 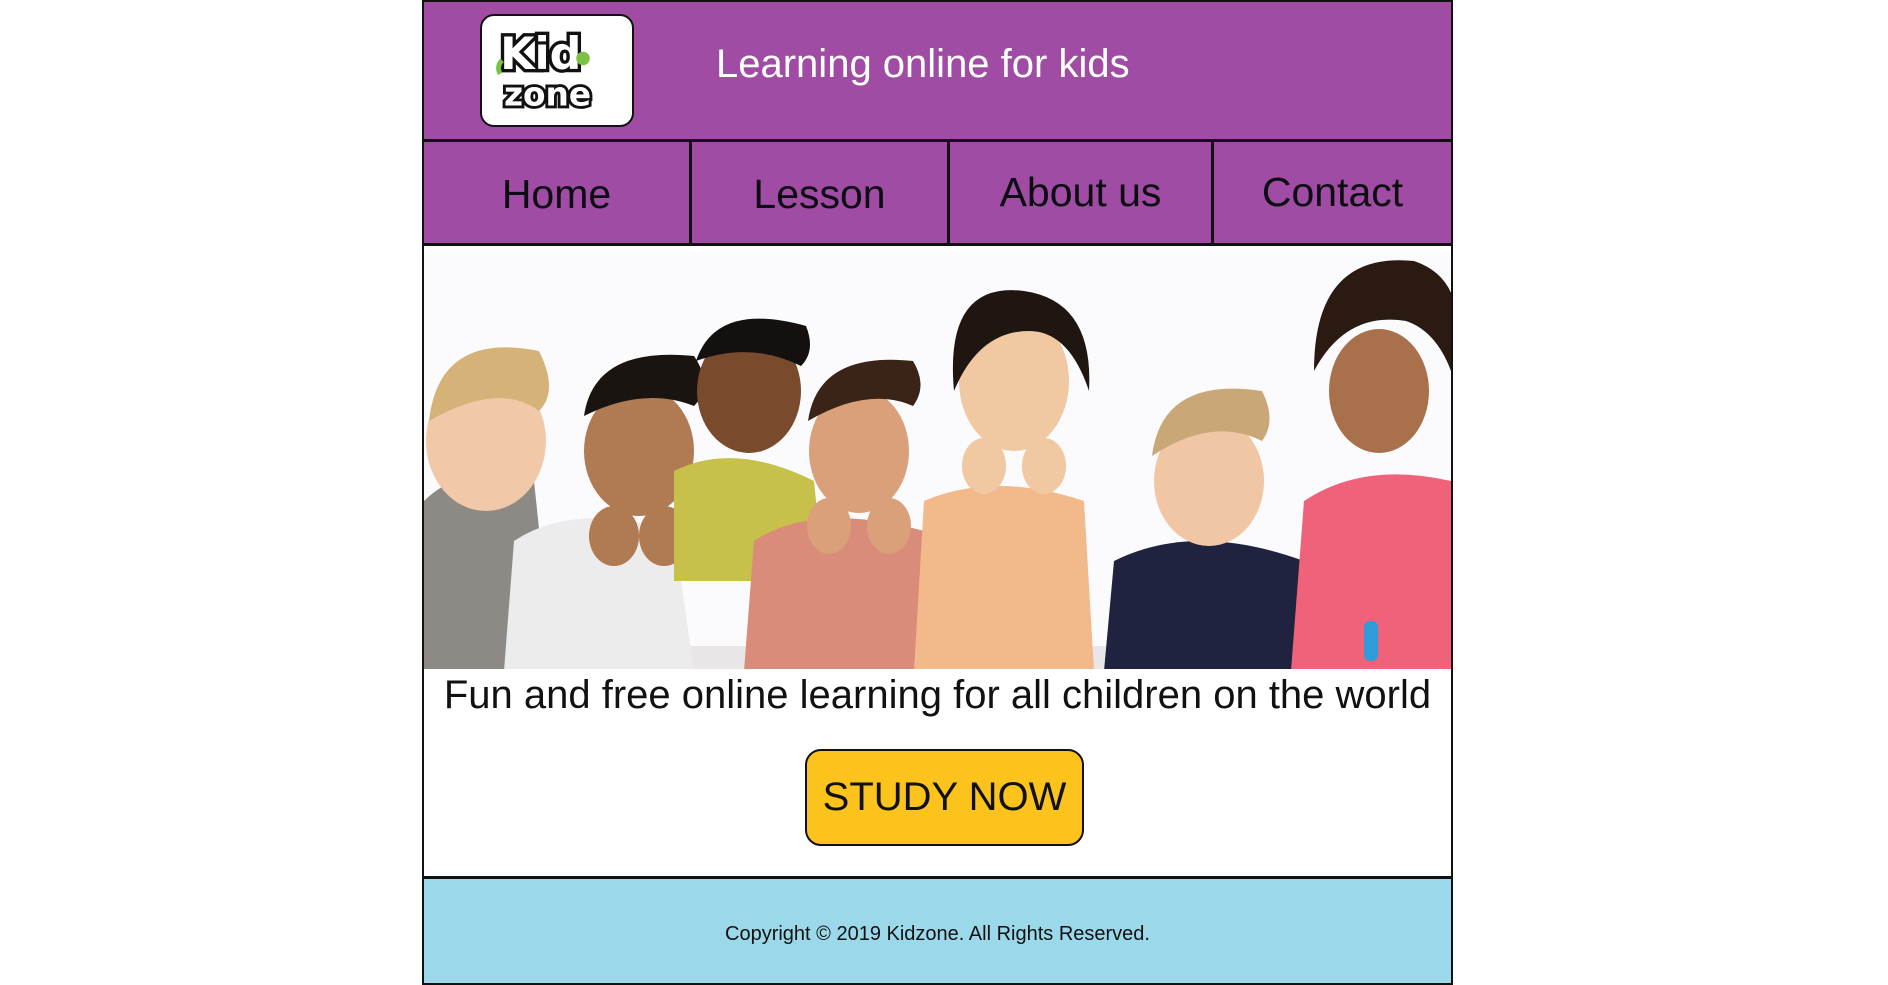 I want to click on study-now-button: STUDY NOW, so click(x=944, y=797).